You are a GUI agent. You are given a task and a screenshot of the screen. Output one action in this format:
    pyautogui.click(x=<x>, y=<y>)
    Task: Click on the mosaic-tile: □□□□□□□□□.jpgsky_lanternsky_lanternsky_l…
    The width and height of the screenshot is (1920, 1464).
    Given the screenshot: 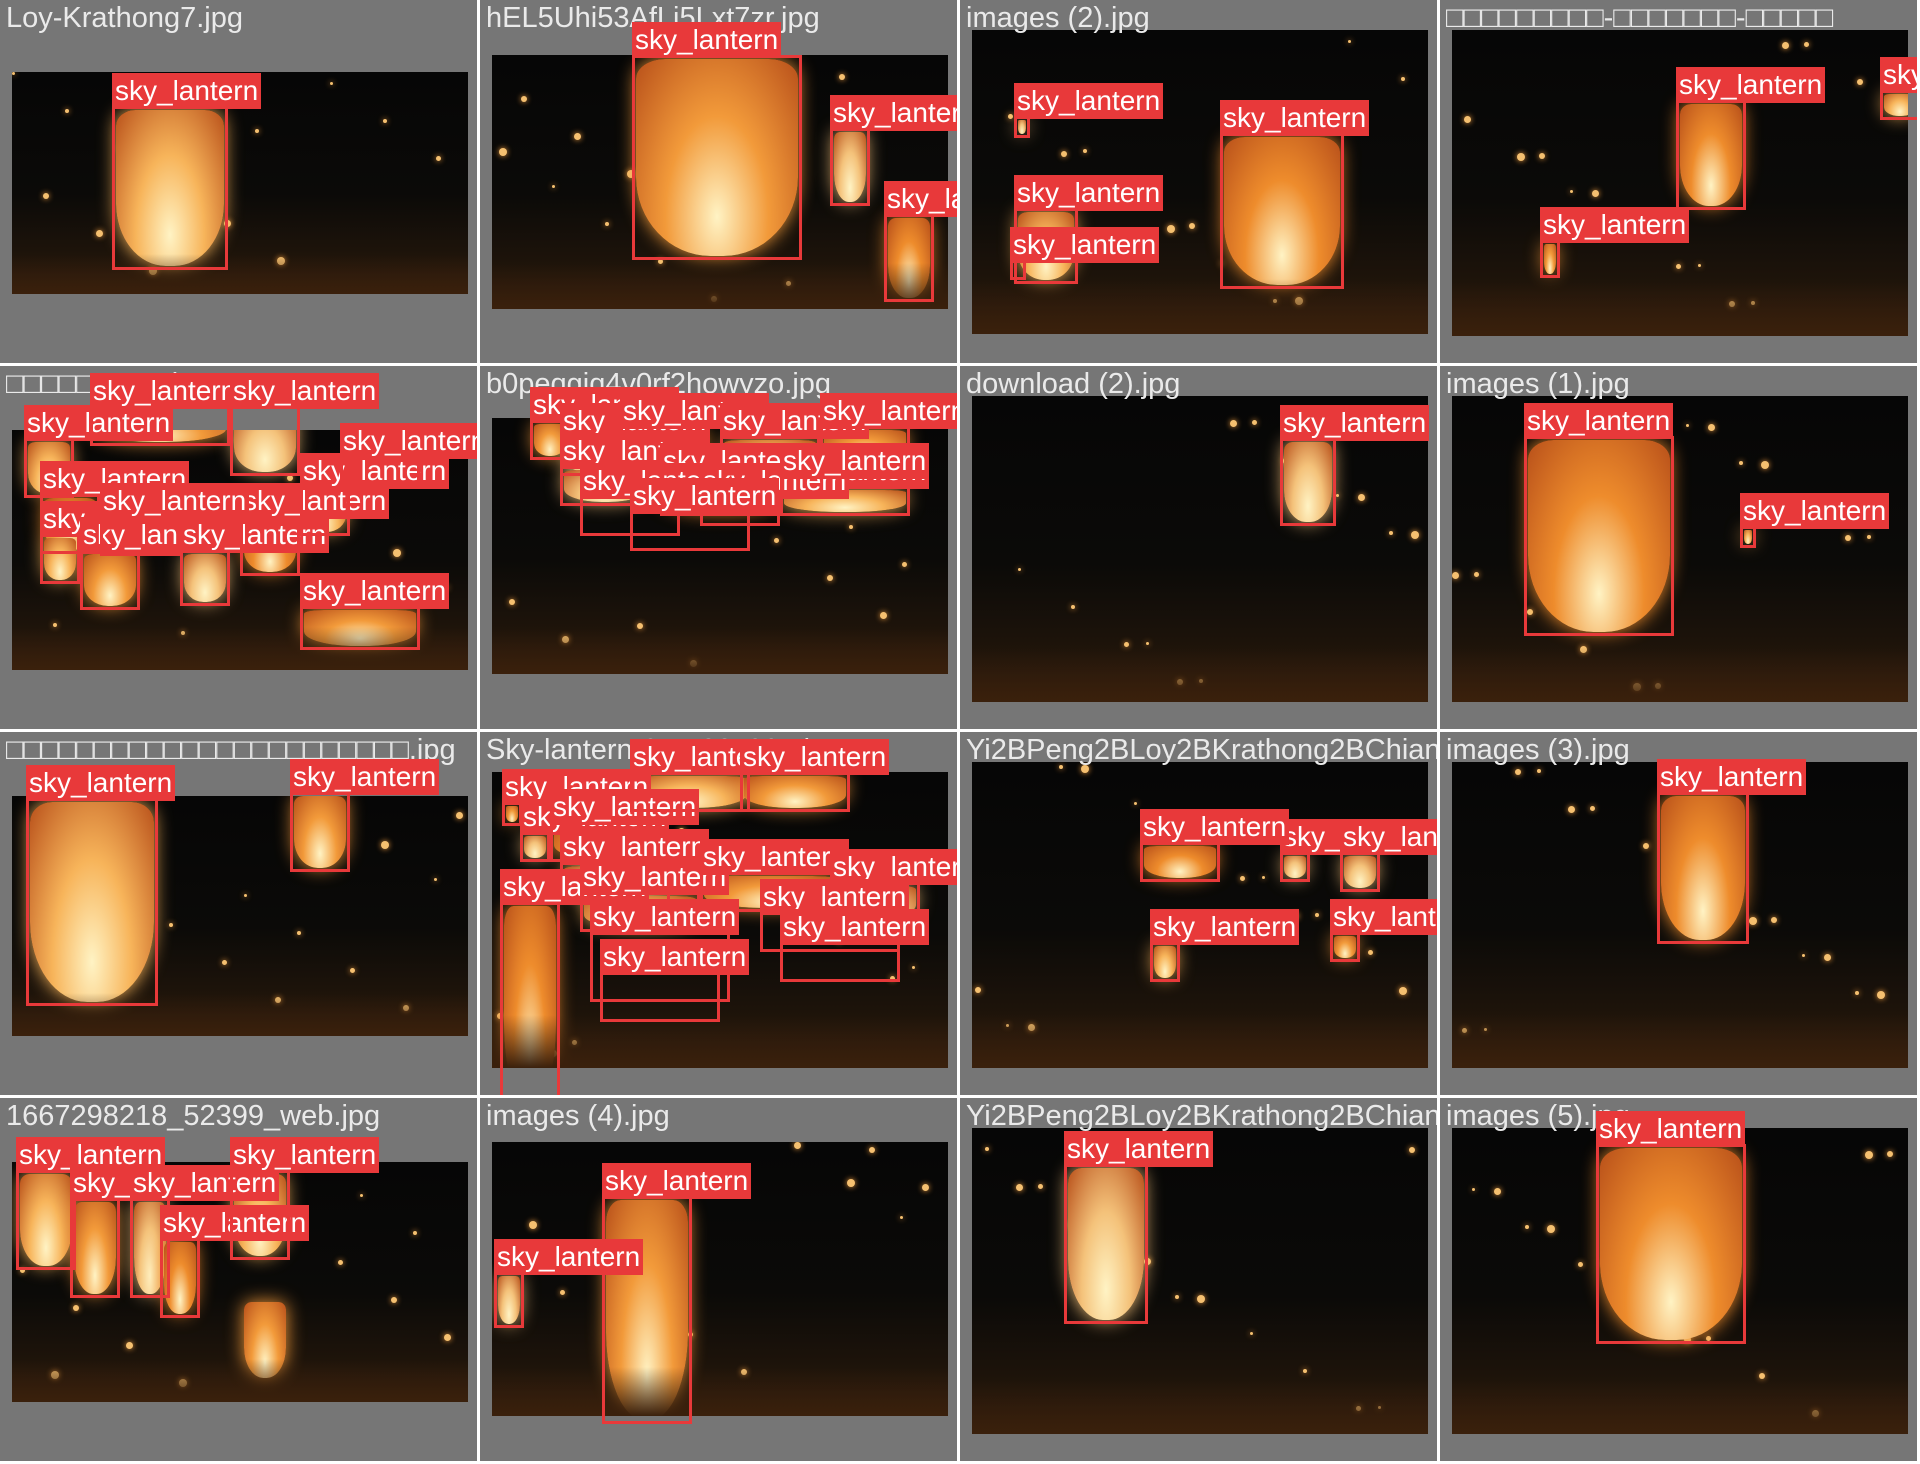 What is the action you would take?
    pyautogui.click(x=240, y=549)
    